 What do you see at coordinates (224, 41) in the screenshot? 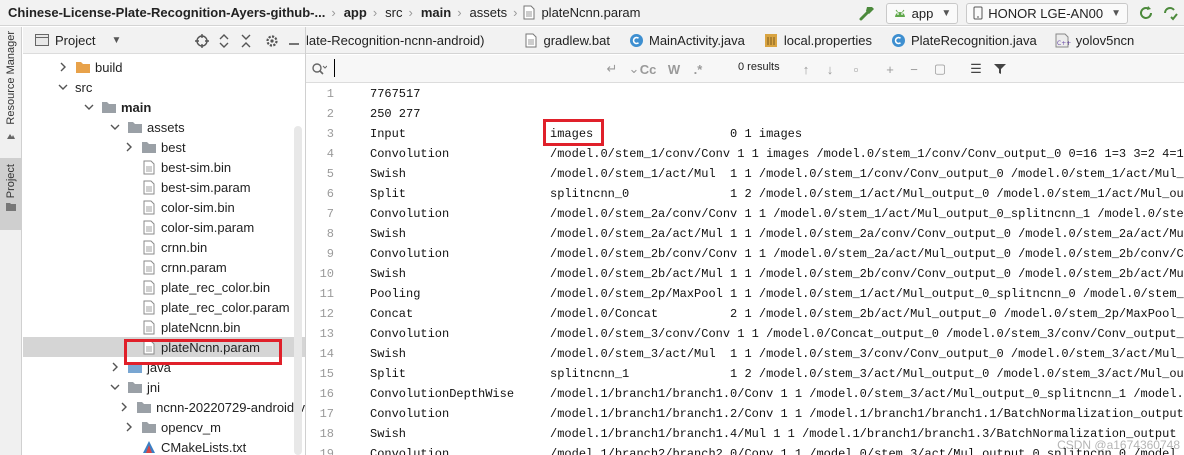
I see `expand-all-icon` at bounding box center [224, 41].